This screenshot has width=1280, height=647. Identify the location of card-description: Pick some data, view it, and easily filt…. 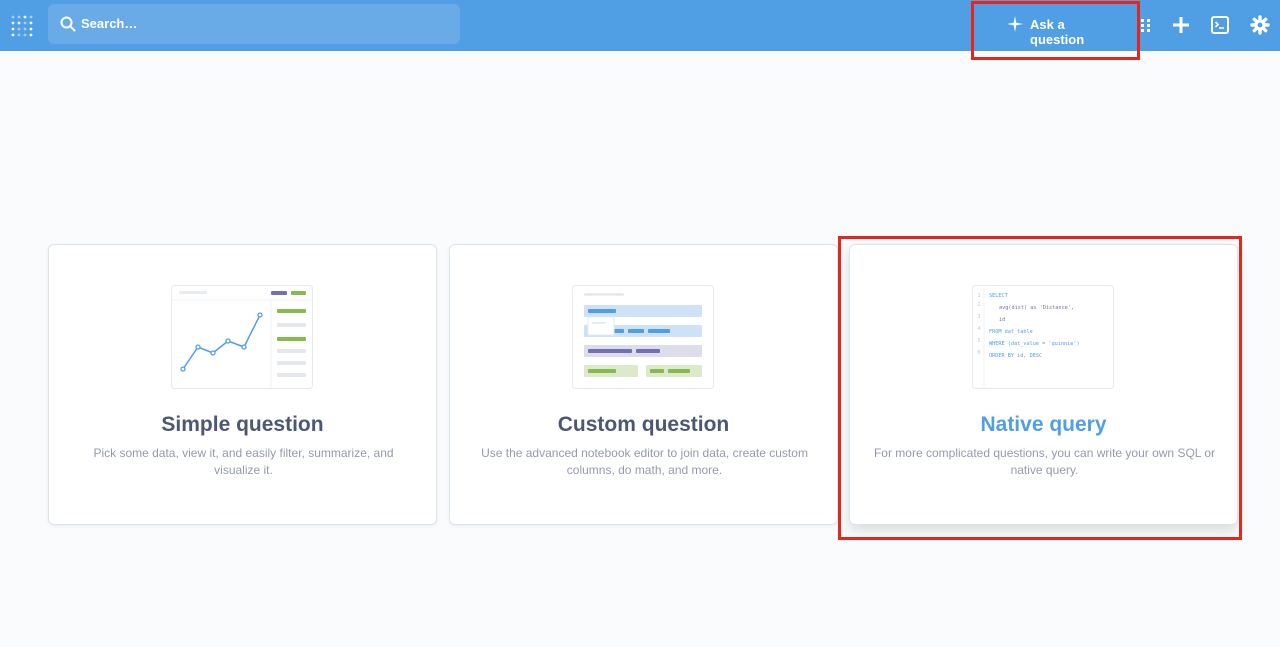
(243, 461).